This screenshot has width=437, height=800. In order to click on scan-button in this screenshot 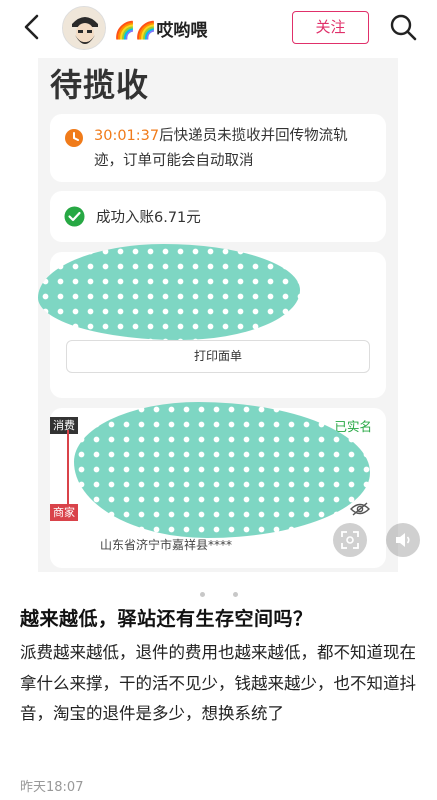, I will do `click(350, 540)`.